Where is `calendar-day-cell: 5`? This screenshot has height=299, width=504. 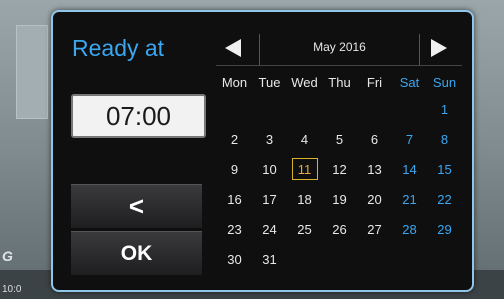 calendar-day-cell: 5 is located at coordinates (339, 139).